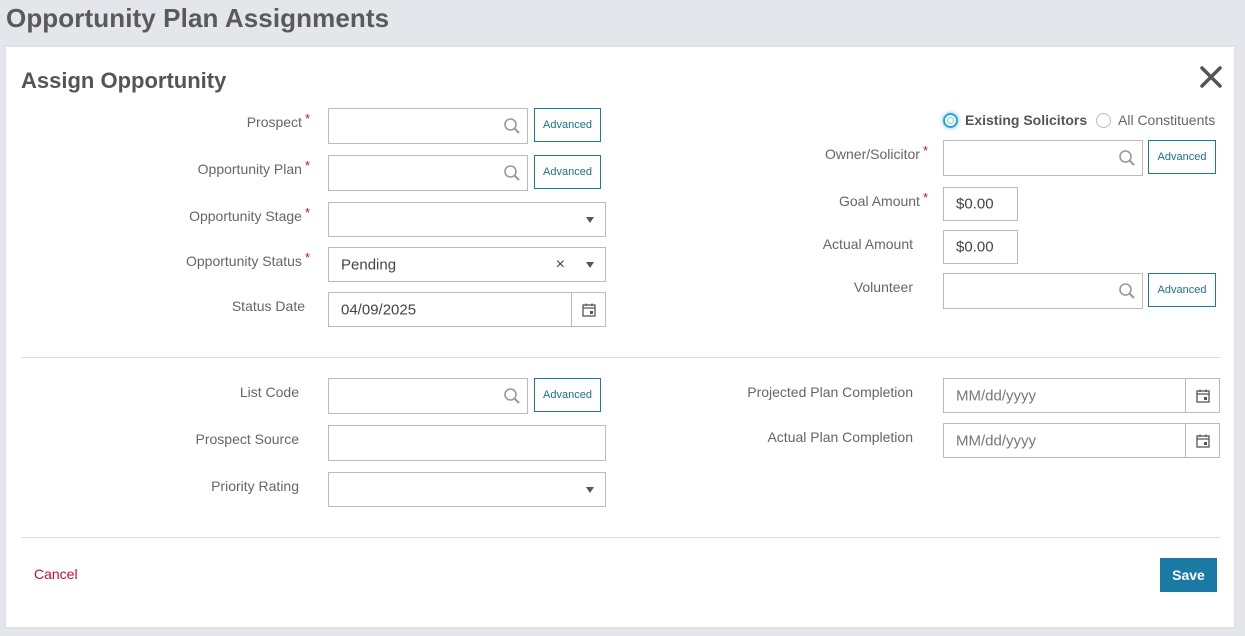  Describe the element at coordinates (980, 247) in the screenshot. I see `actual-amount-input: $0.00` at that location.